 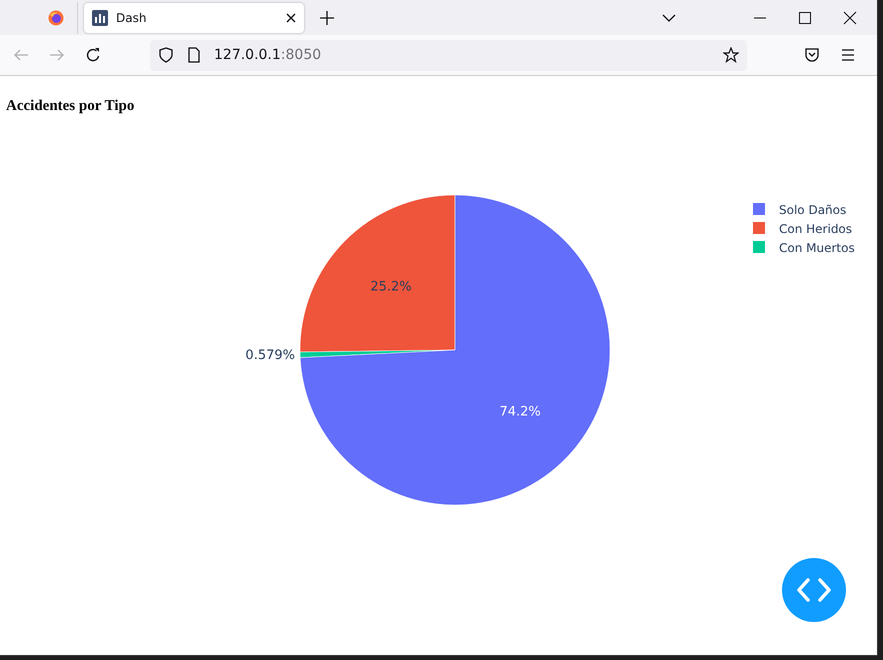 I want to click on address-field: 127.0.0.1:8050, so click(x=448, y=55).